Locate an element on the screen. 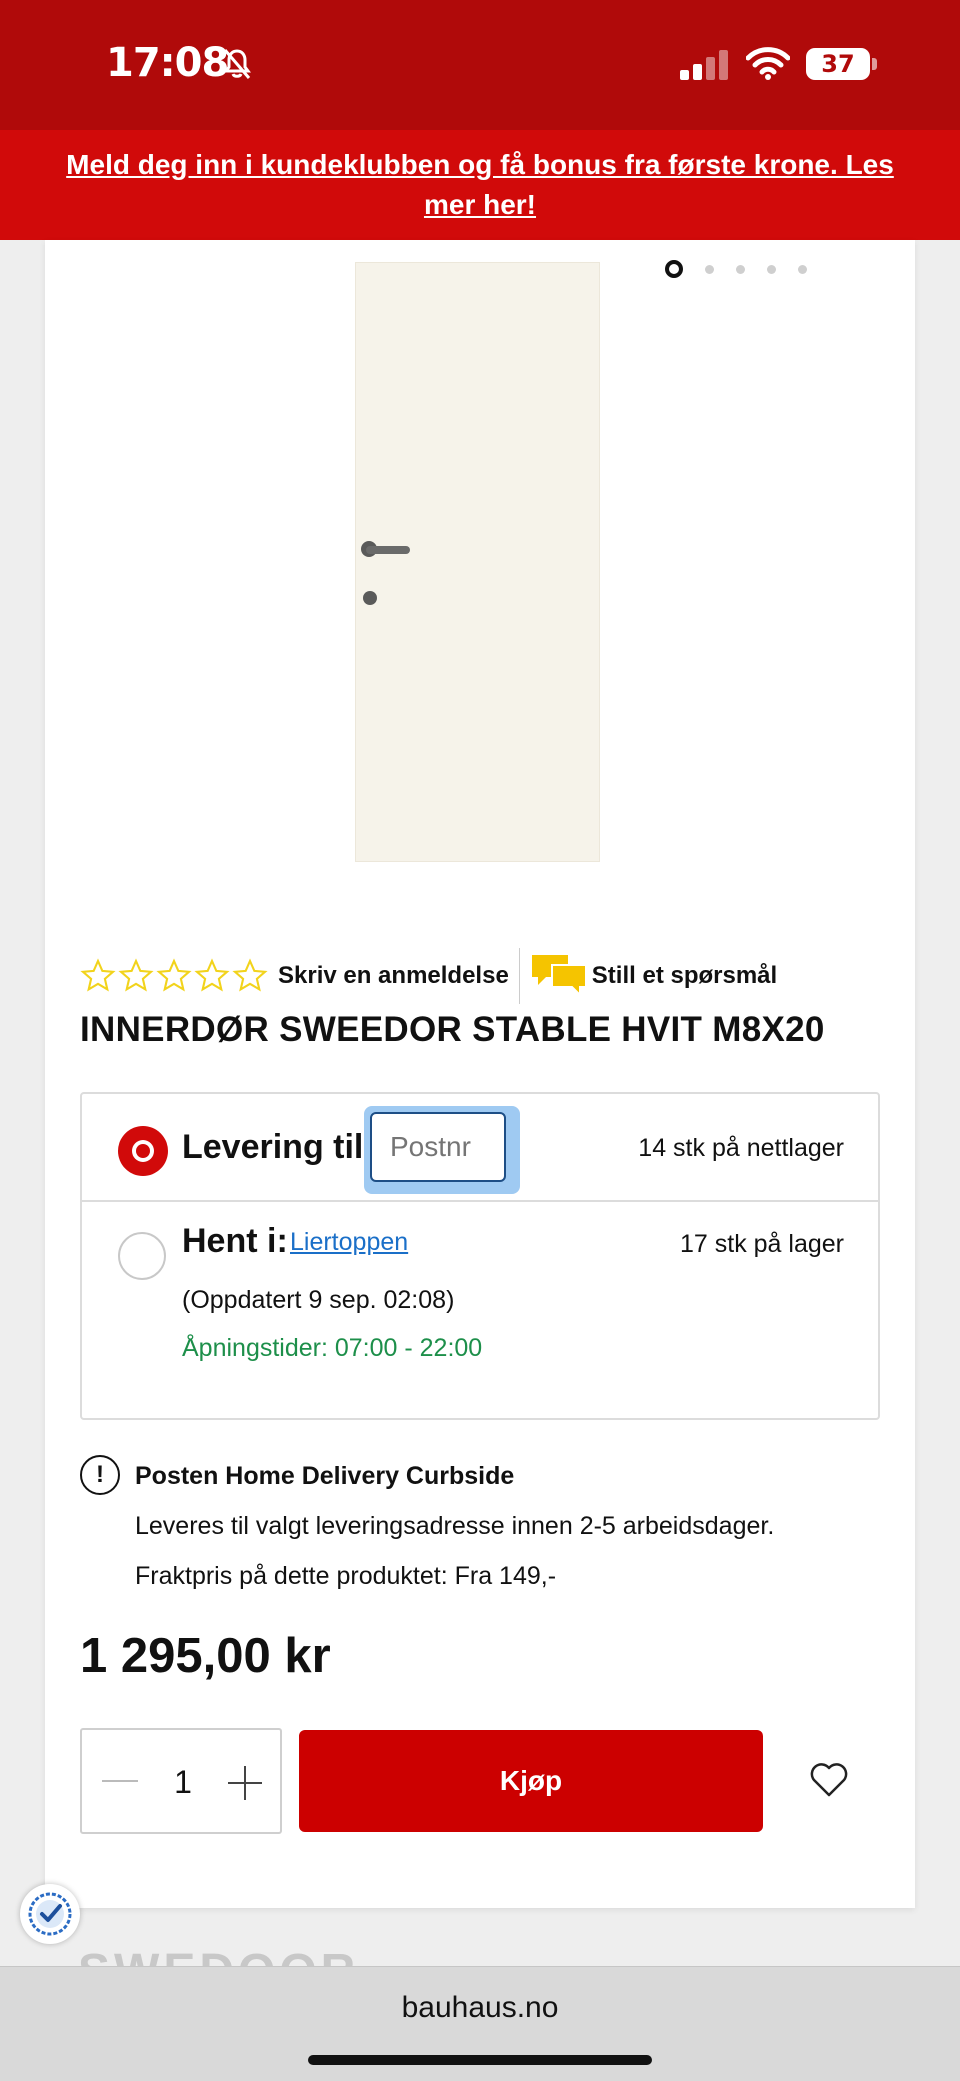 The width and height of the screenshot is (960, 2081). buy-button: Kjøp is located at coordinates (531, 1781).